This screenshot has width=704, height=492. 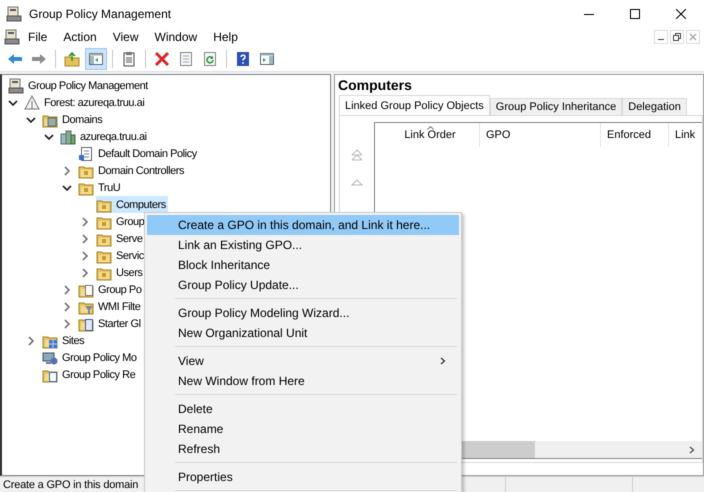 I want to click on minimize-button, so click(x=661, y=37).